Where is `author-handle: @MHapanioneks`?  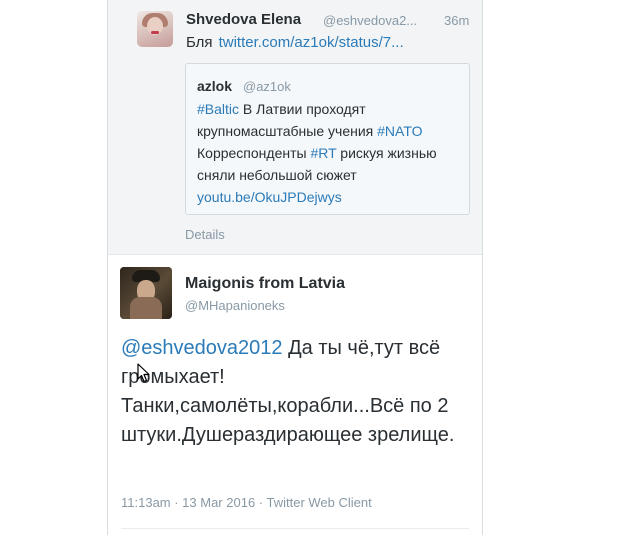
author-handle: @MHapanioneks is located at coordinates (235, 305).